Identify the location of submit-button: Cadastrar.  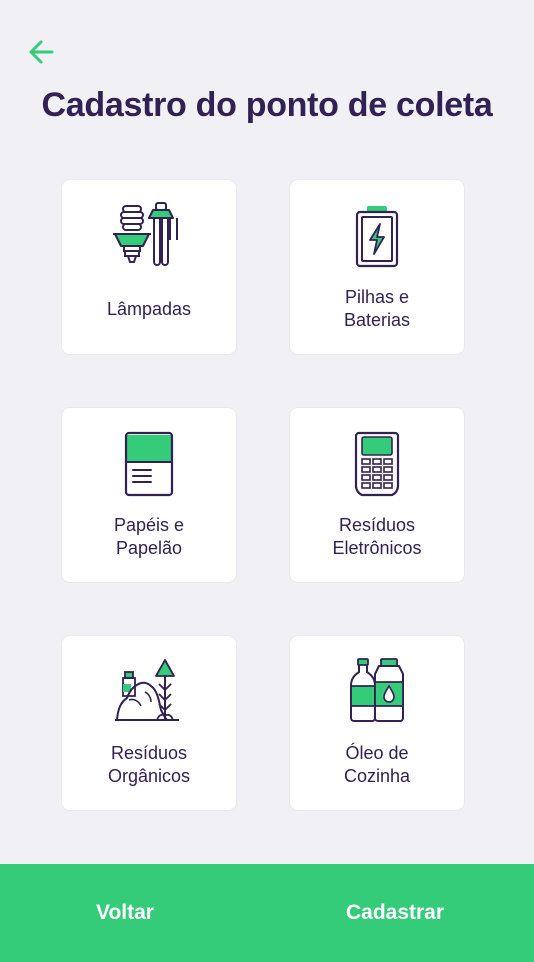
(395, 913).